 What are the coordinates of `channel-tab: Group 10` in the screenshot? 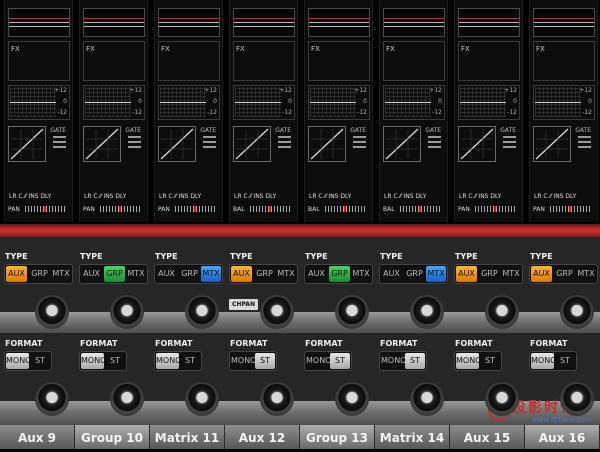 It's located at (112, 437).